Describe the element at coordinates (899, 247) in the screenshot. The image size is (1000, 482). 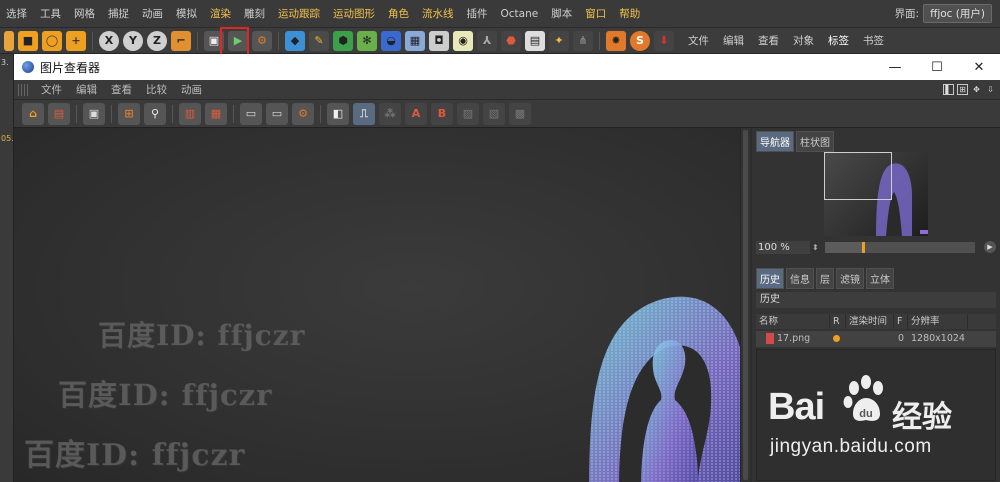
I see `zoom-slider` at that location.